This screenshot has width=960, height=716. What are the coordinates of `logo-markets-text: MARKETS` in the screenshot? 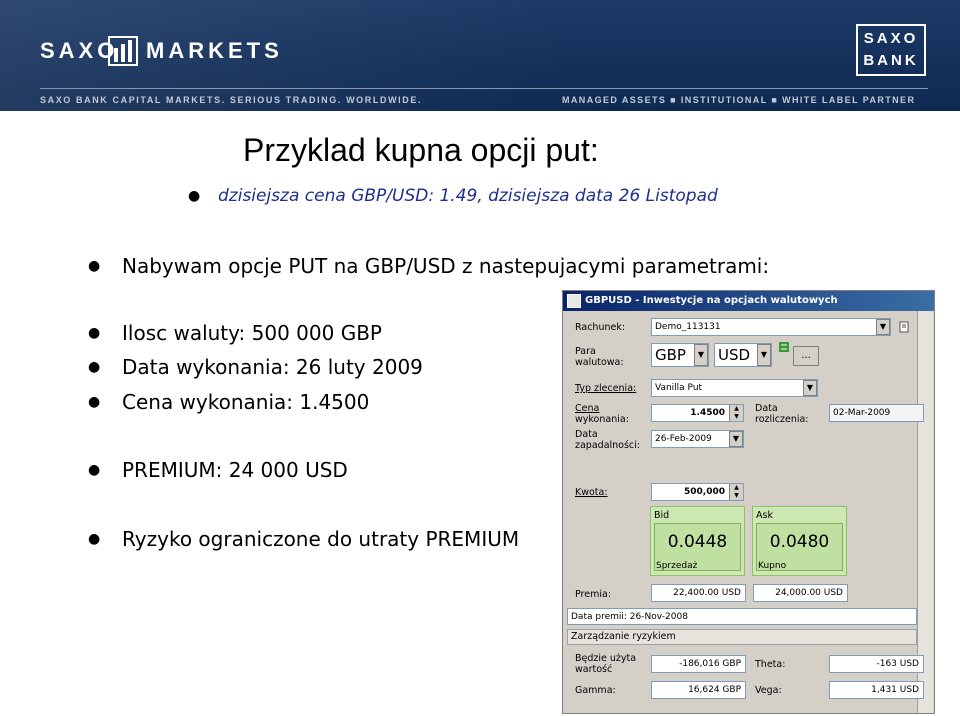 It's located at (214, 50).